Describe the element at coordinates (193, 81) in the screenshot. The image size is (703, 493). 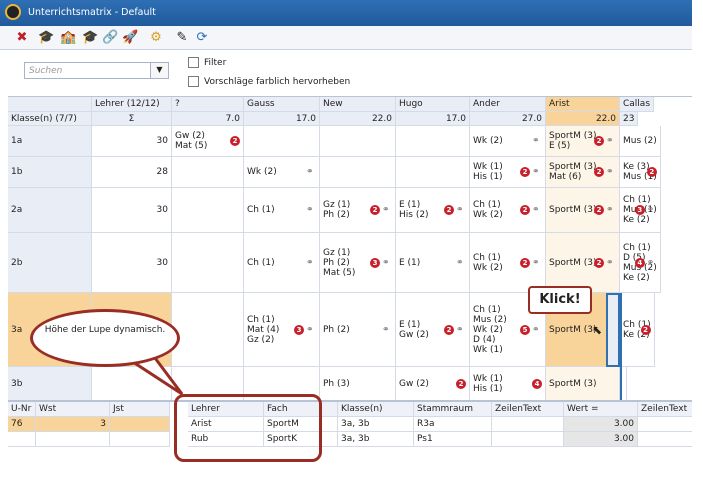
I see `suggest-checkbox` at that location.